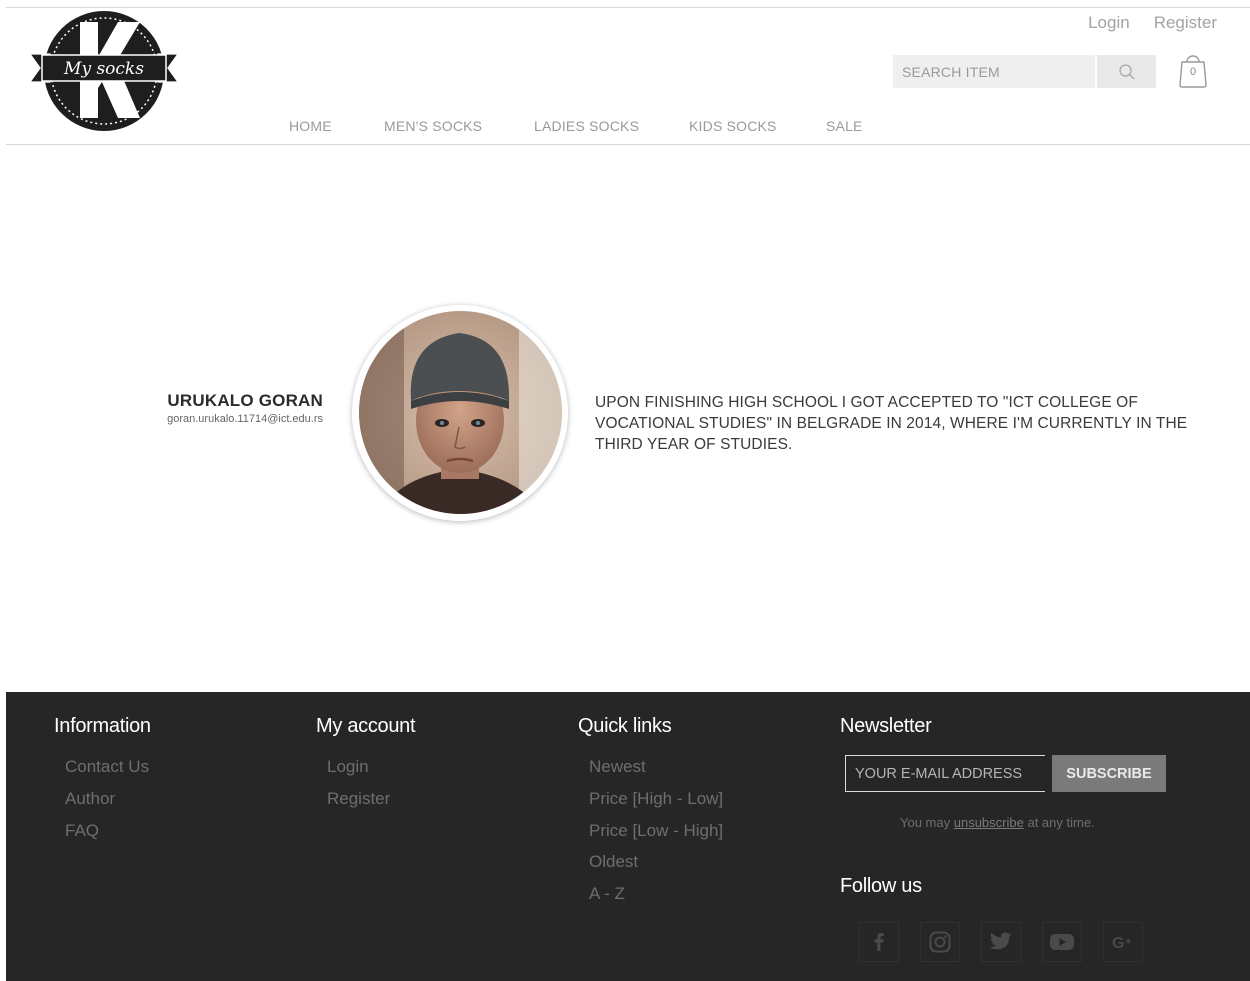 This screenshot has width=1250, height=981. I want to click on unsubscribe-link: unsubscribe, so click(989, 822).